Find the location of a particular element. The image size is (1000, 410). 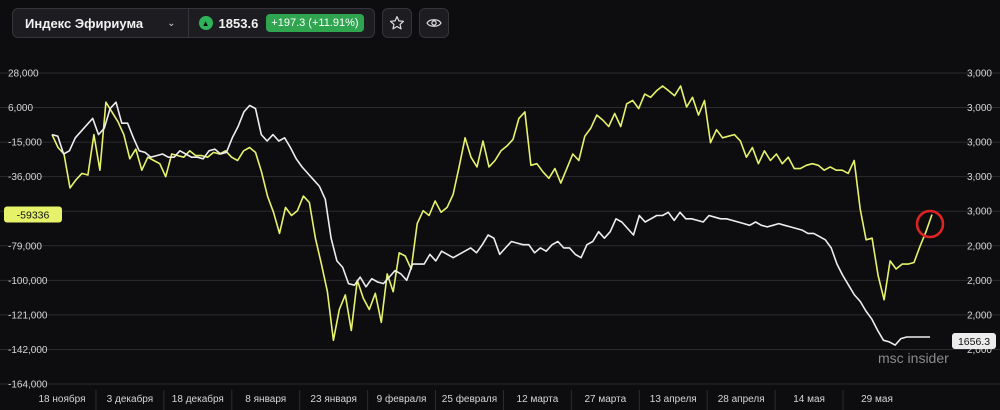

x-axis-tick: 23 января is located at coordinates (333, 399).